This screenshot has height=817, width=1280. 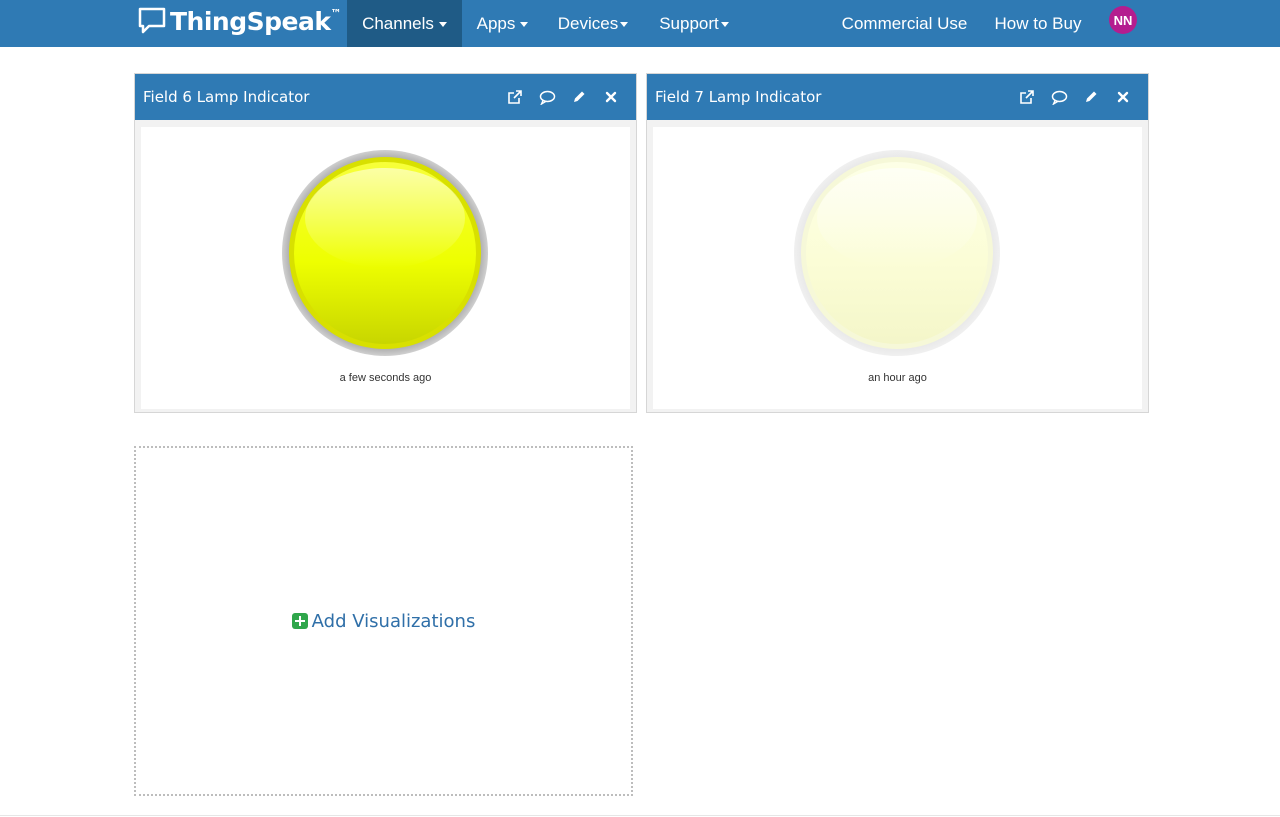 I want to click on add-visualizations-link: Add Visualizations, so click(x=383, y=621).